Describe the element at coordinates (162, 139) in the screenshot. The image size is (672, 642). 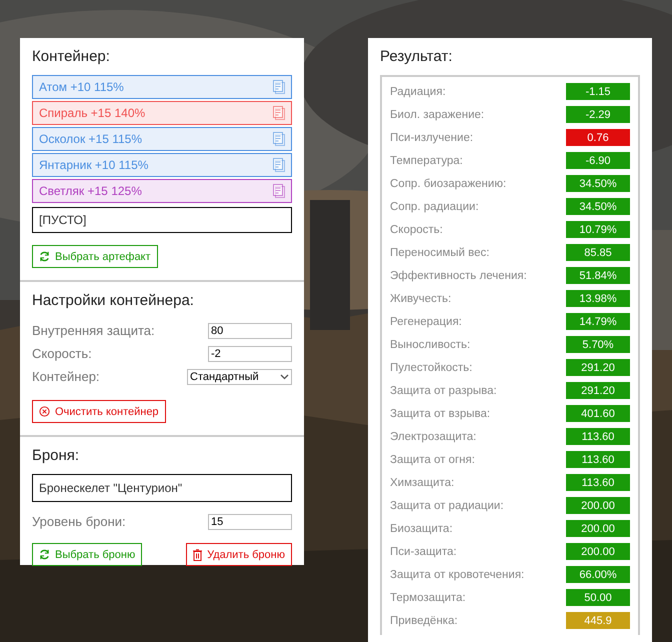
I see `artifact-slot: Осколок +15 115%` at that location.